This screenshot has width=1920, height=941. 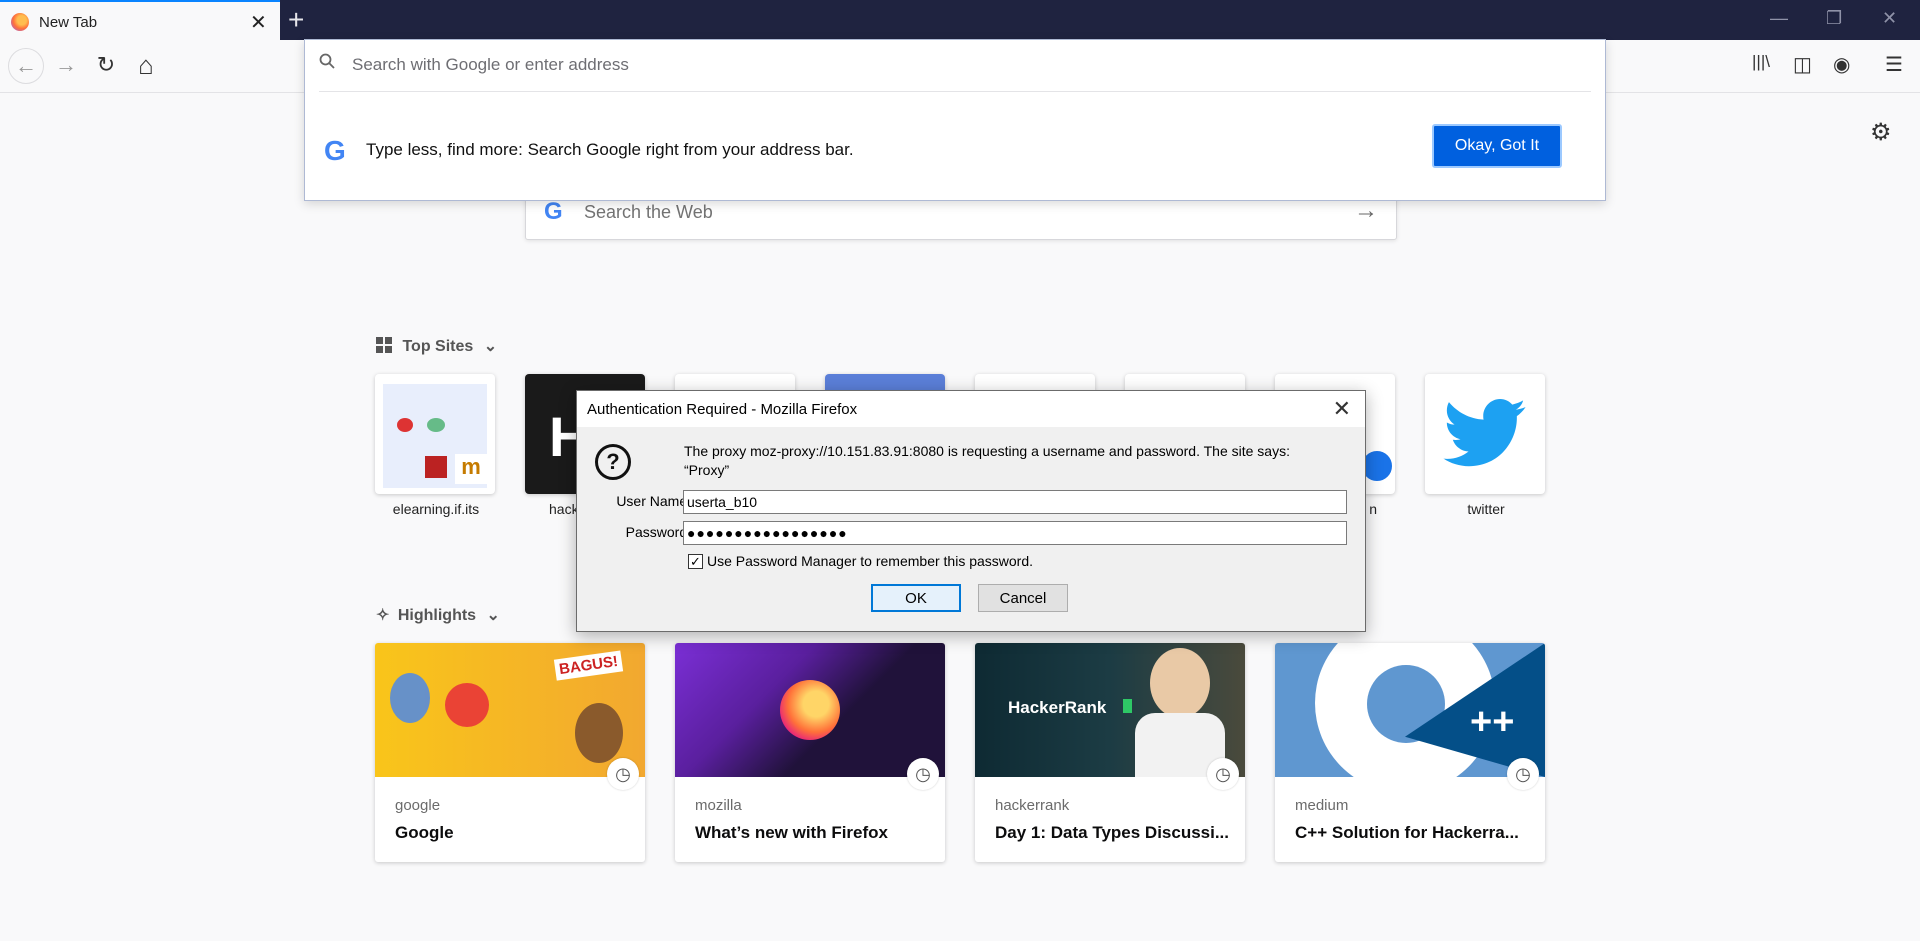 I want to click on site-thumbnail: m, so click(x=435, y=436).